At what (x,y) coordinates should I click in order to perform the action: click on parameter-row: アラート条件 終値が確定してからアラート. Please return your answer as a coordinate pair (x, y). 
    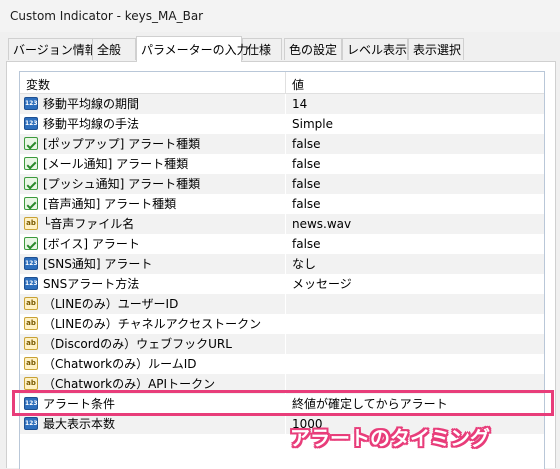
    Looking at the image, I should click on (282, 404).